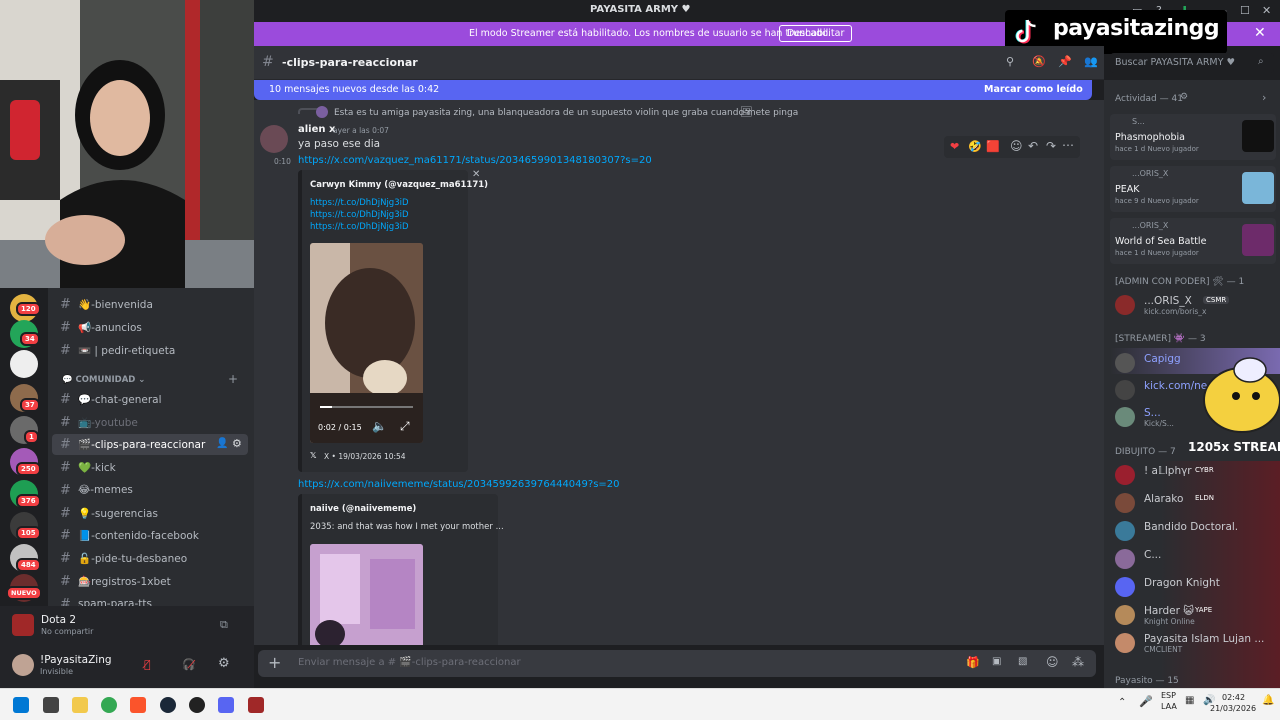 This screenshot has height=720, width=1280. What do you see at coordinates (1065, 61) in the screenshot?
I see `pin-icon: 📌` at bounding box center [1065, 61].